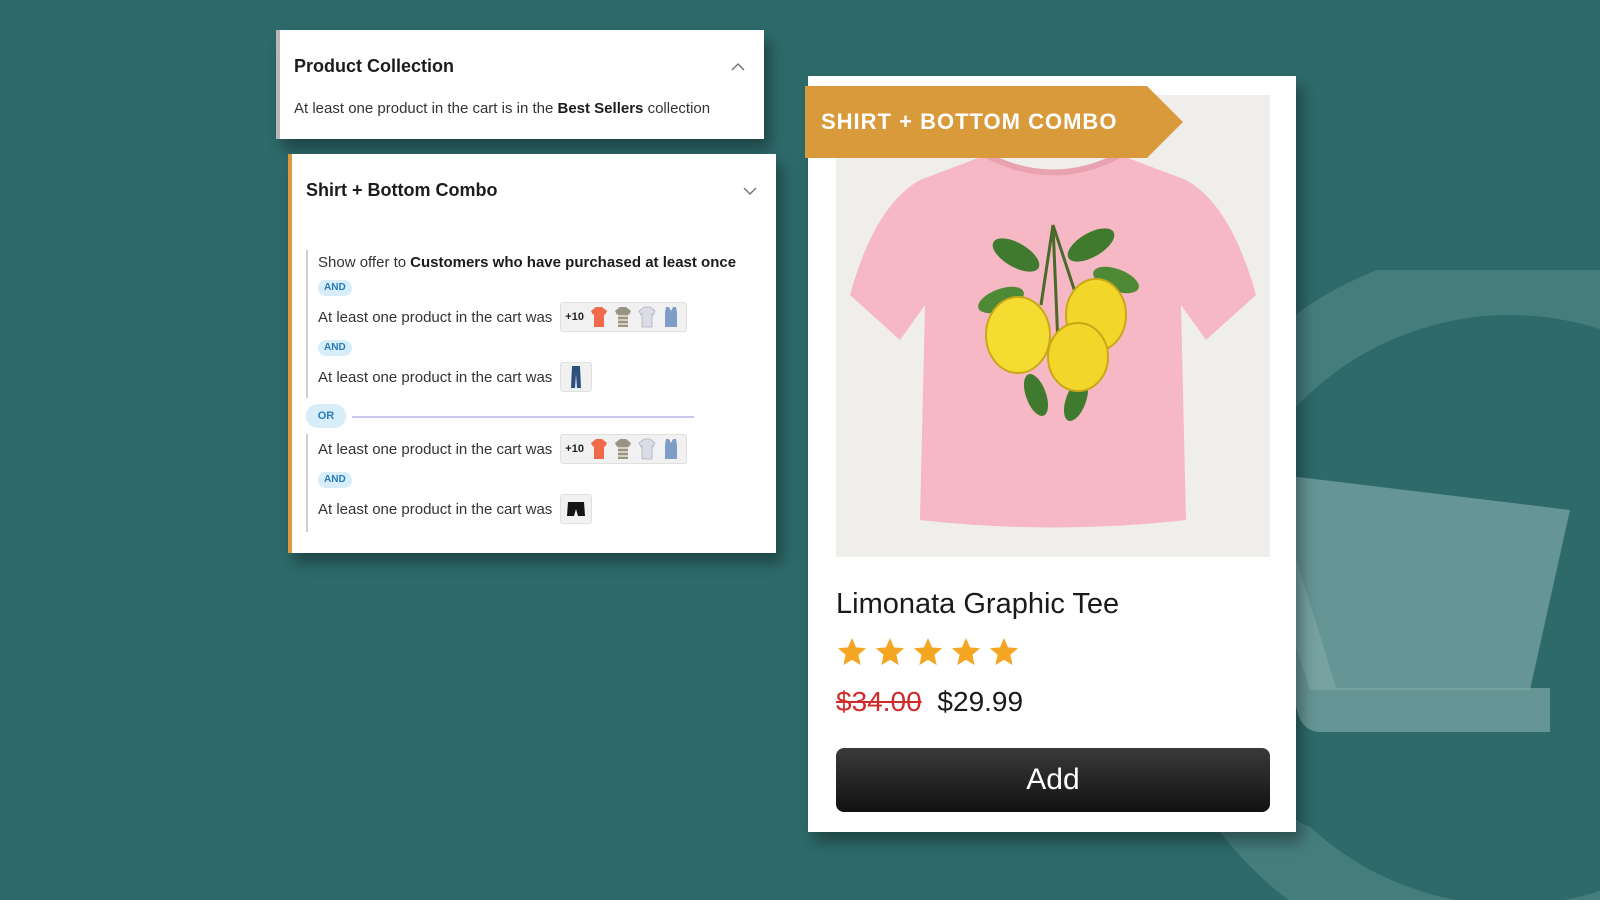 This screenshot has width=1600, height=900. What do you see at coordinates (969, 121) in the screenshot?
I see `ribbon-label: SHIRT + BOTTOM COMBO` at bounding box center [969, 121].